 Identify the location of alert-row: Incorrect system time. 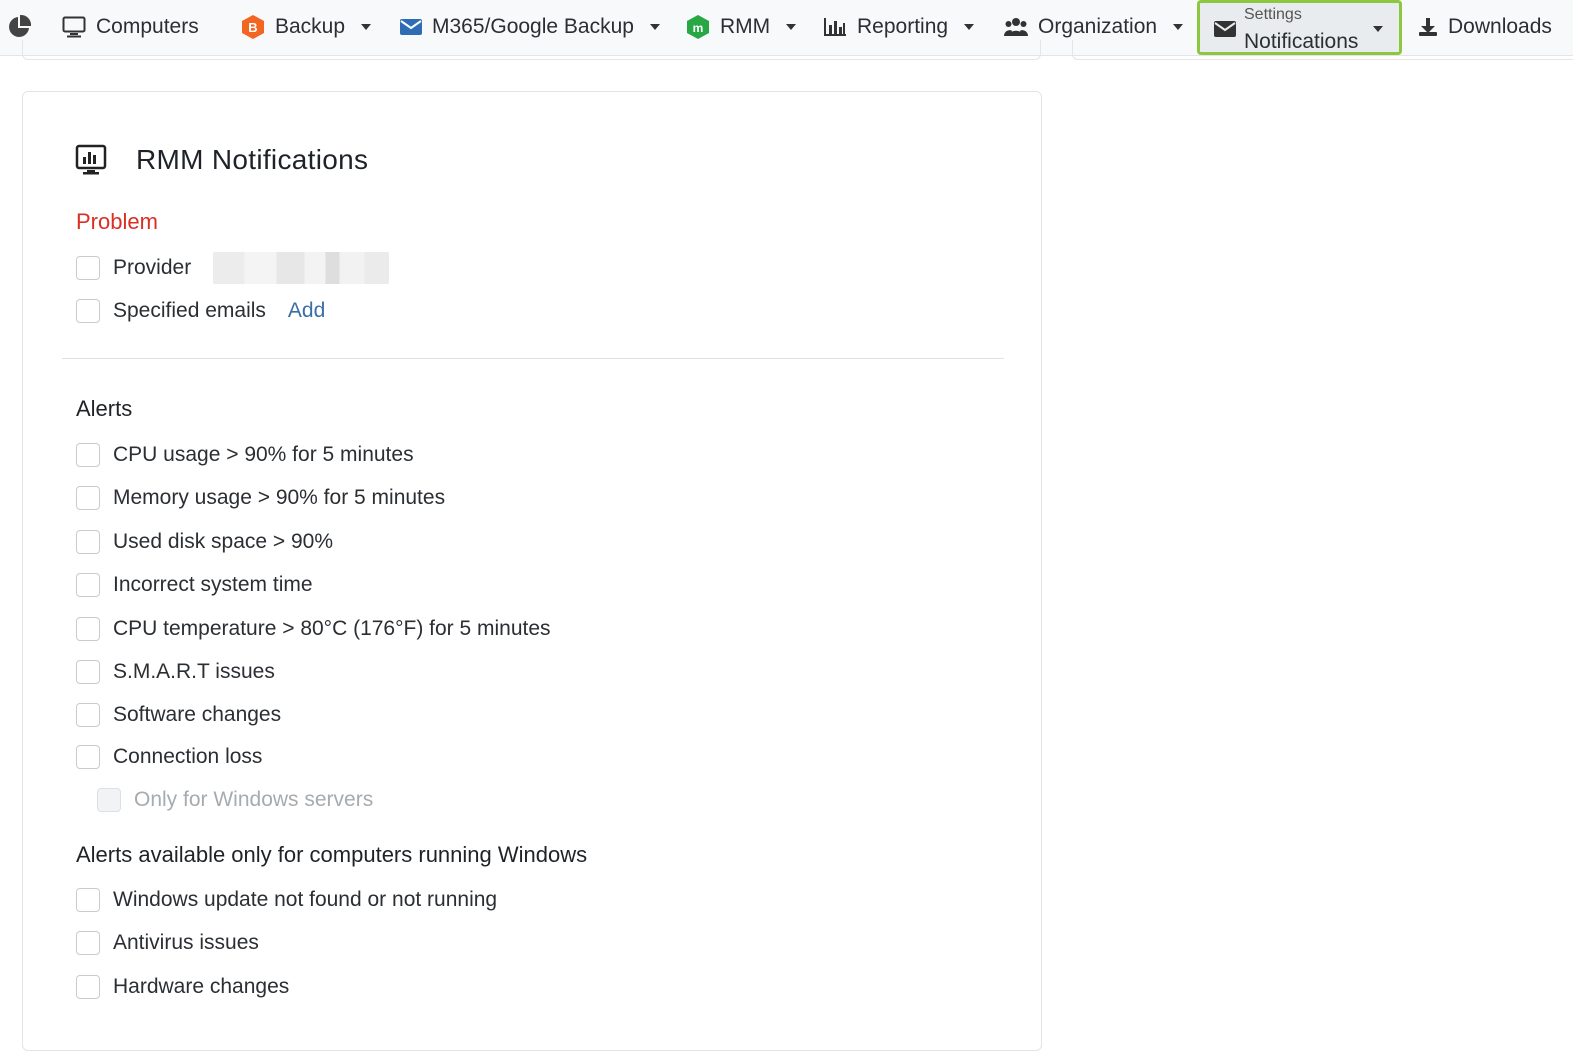
(194, 585).